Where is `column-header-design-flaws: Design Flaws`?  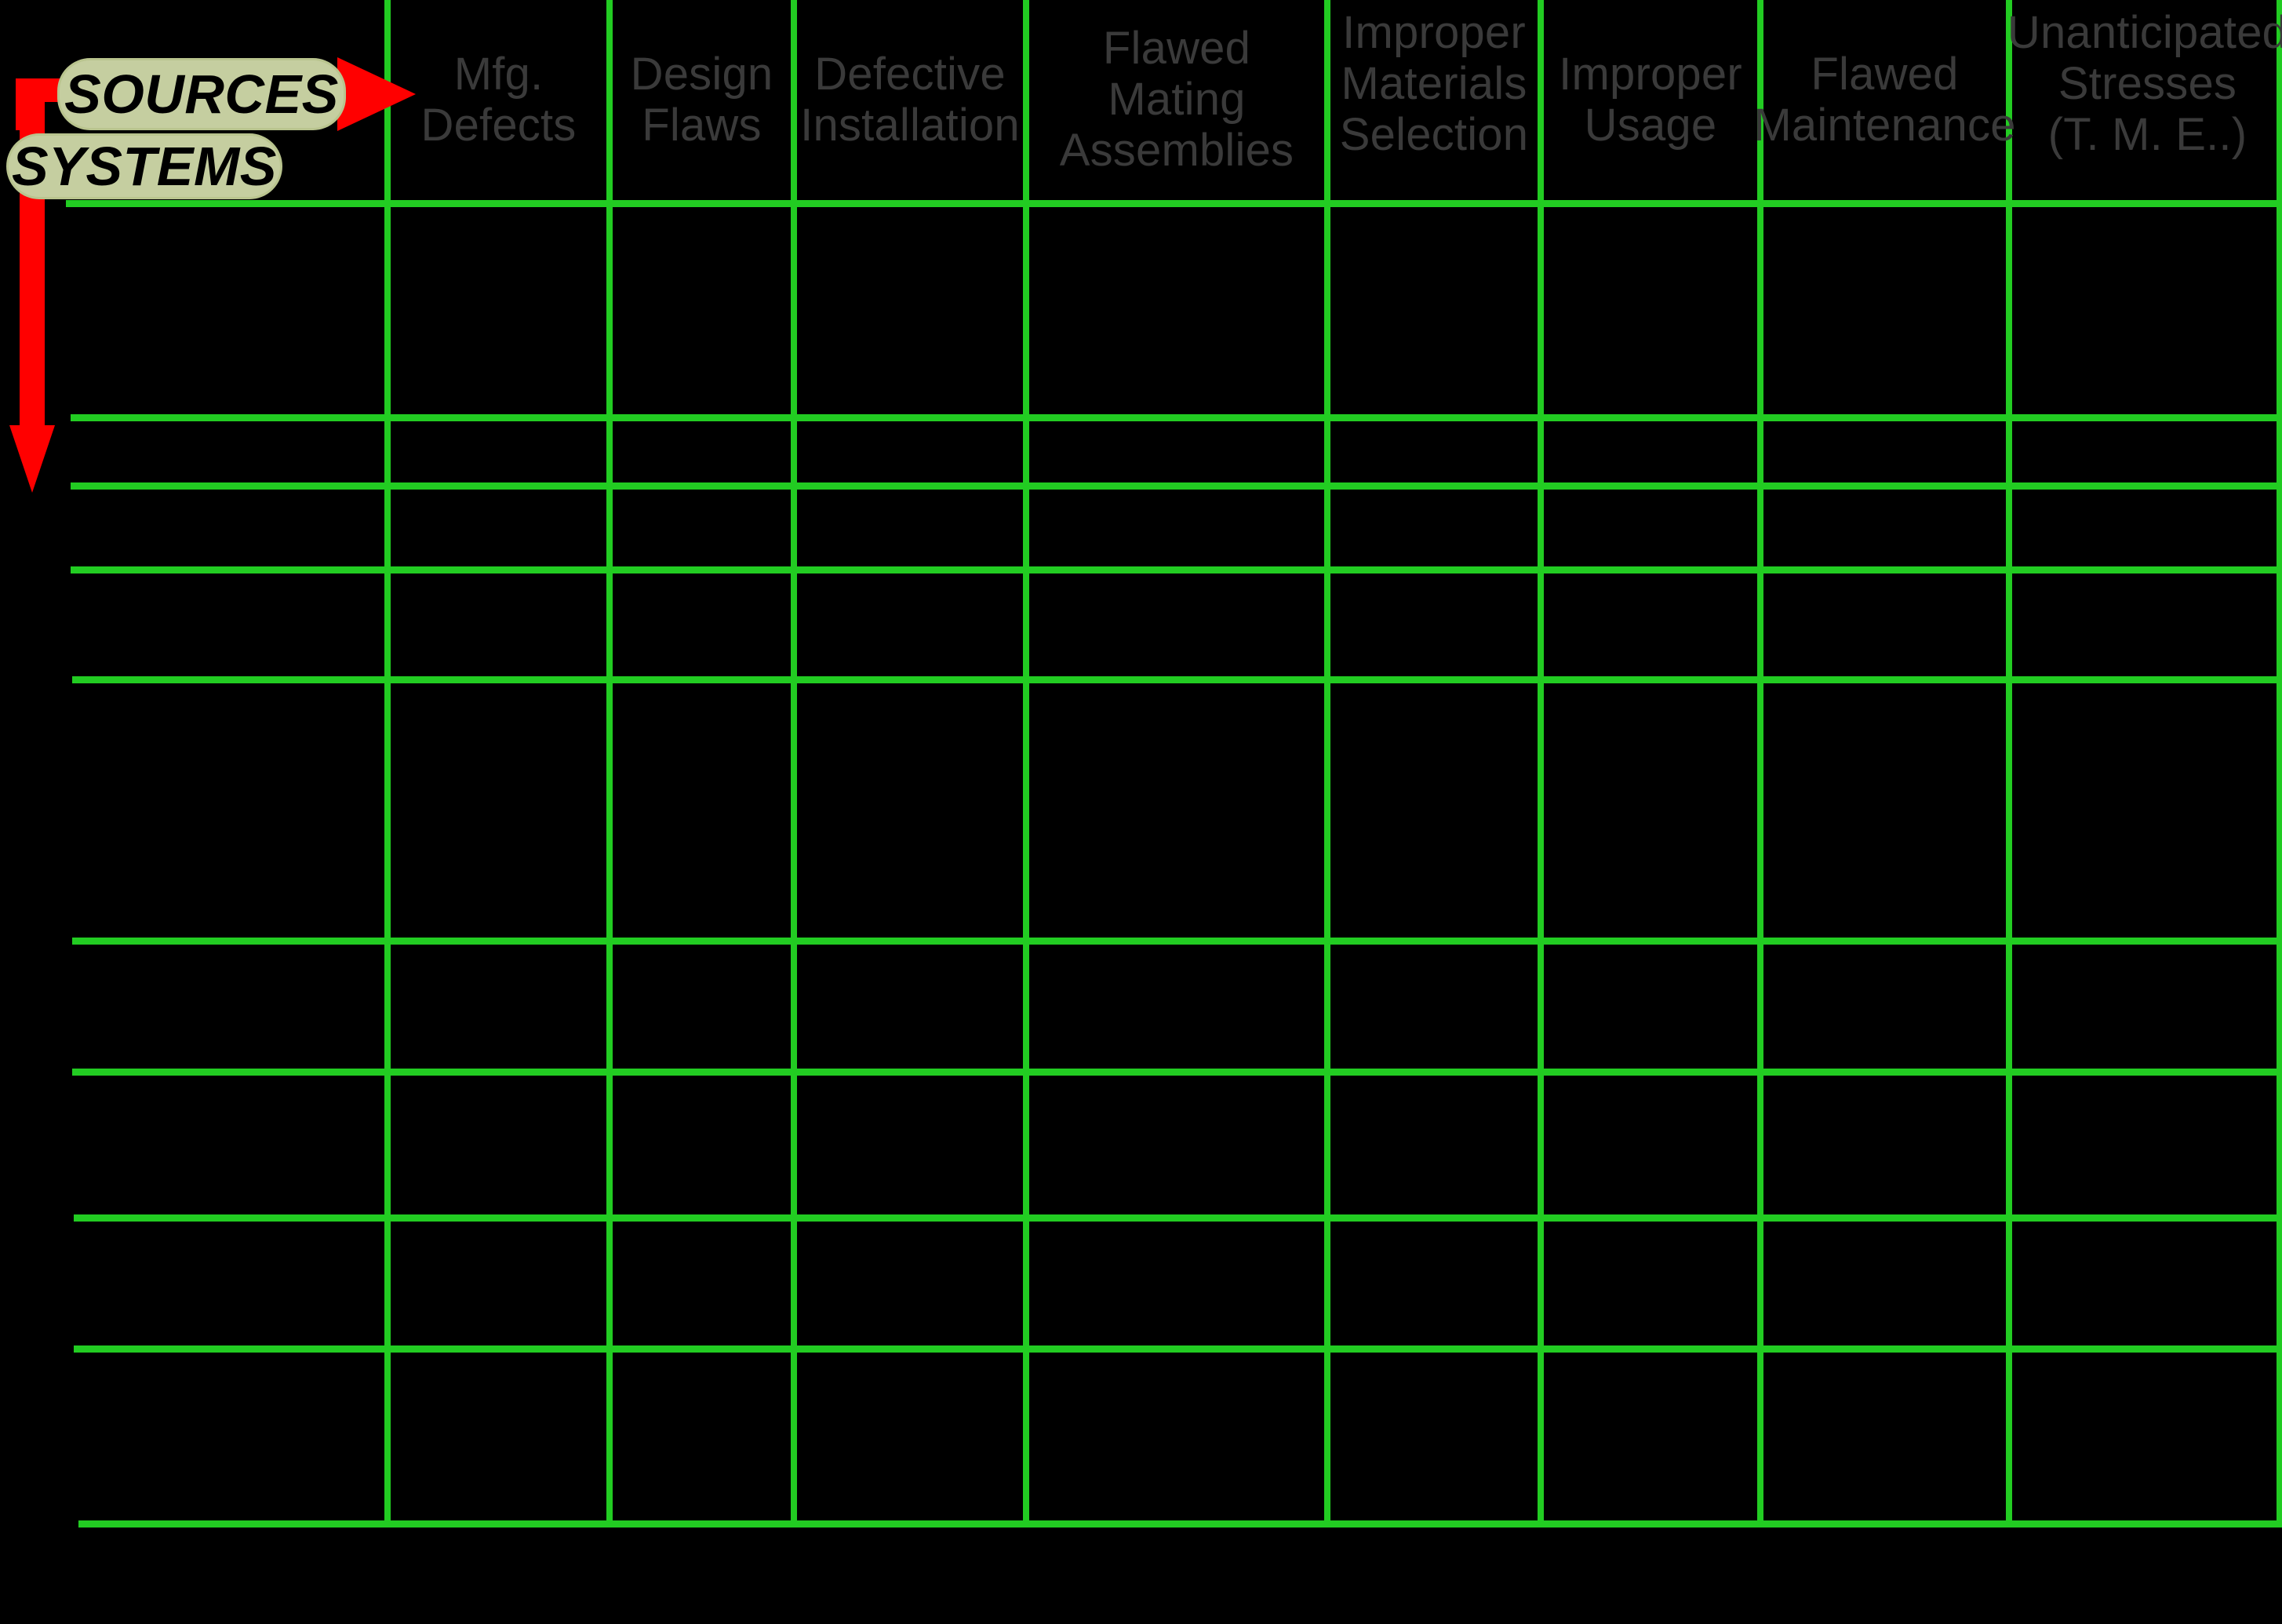
column-header-design-flaws: Design Flaws is located at coordinates (701, 100).